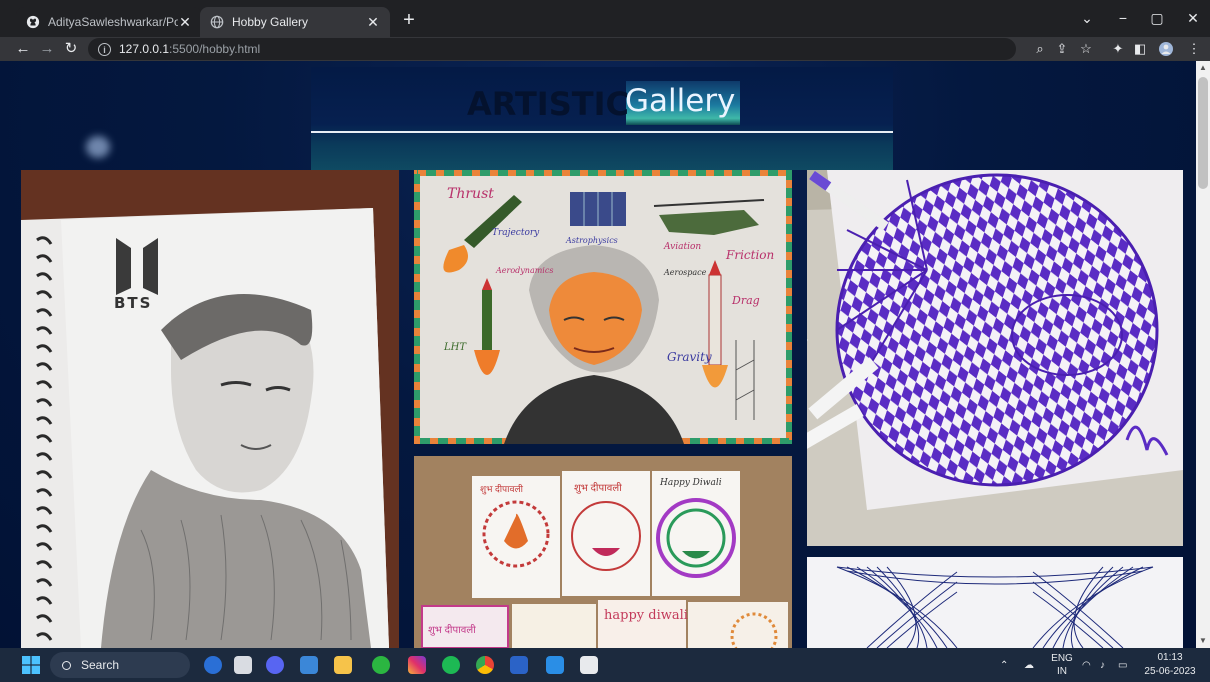  Describe the element at coordinates (455, 347) in the screenshot. I see `poster-word-lht: LHT` at that location.